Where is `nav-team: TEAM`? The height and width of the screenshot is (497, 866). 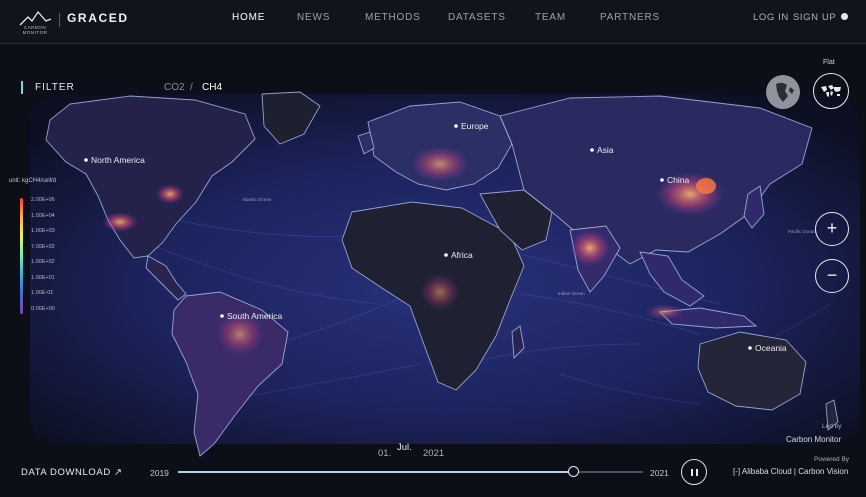
nav-team: TEAM is located at coordinates (550, 17).